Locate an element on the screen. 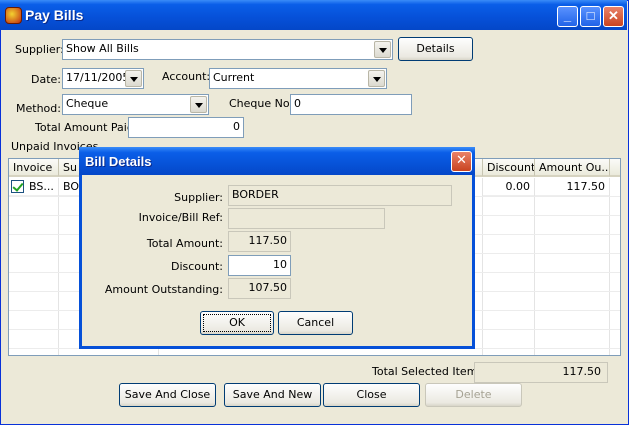  save-and-new-button: Save And New is located at coordinates (272, 395).